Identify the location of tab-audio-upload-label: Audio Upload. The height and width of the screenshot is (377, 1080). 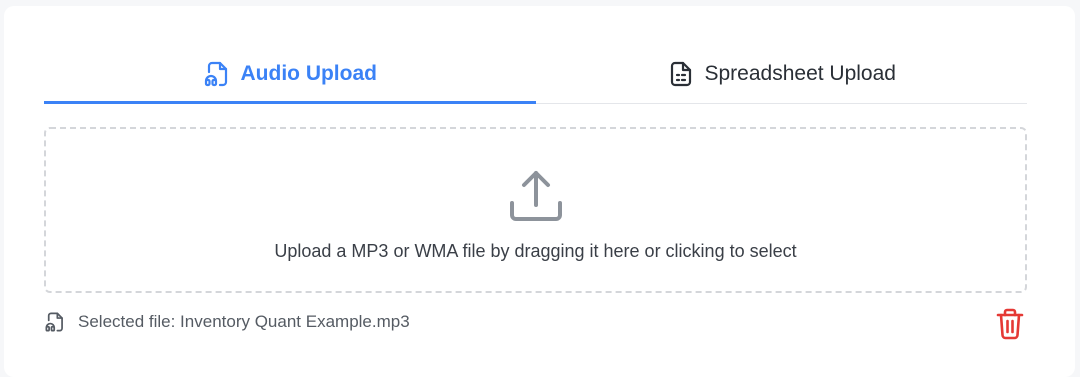
(308, 73).